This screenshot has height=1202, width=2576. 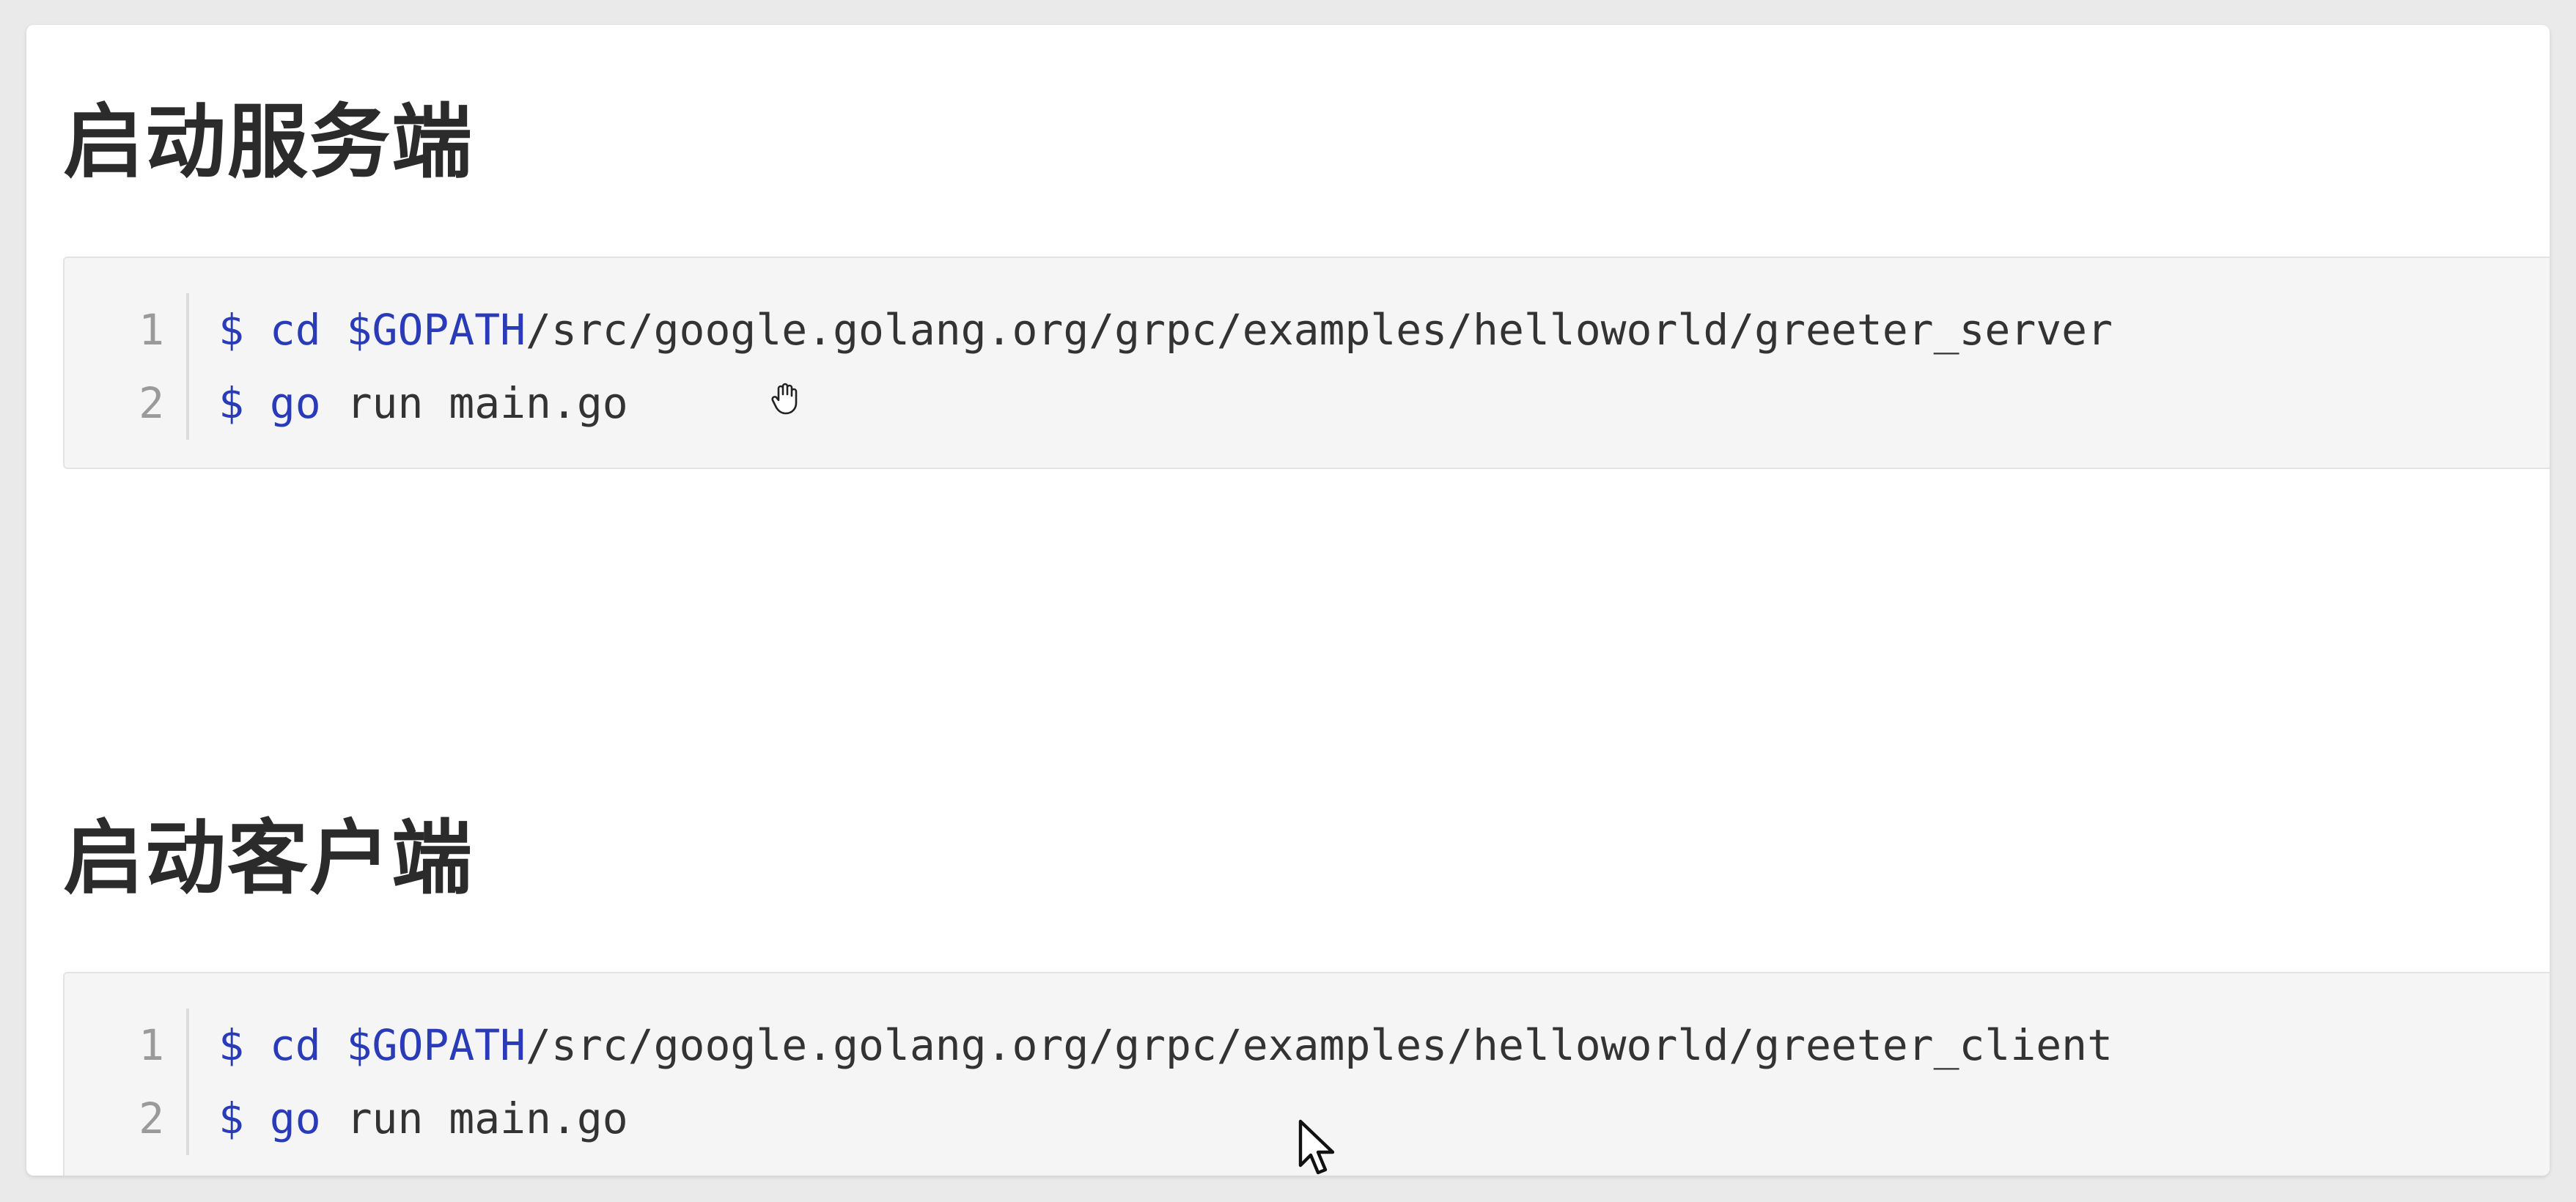 I want to click on heading-start-client: 启动客户端, so click(x=268, y=858).